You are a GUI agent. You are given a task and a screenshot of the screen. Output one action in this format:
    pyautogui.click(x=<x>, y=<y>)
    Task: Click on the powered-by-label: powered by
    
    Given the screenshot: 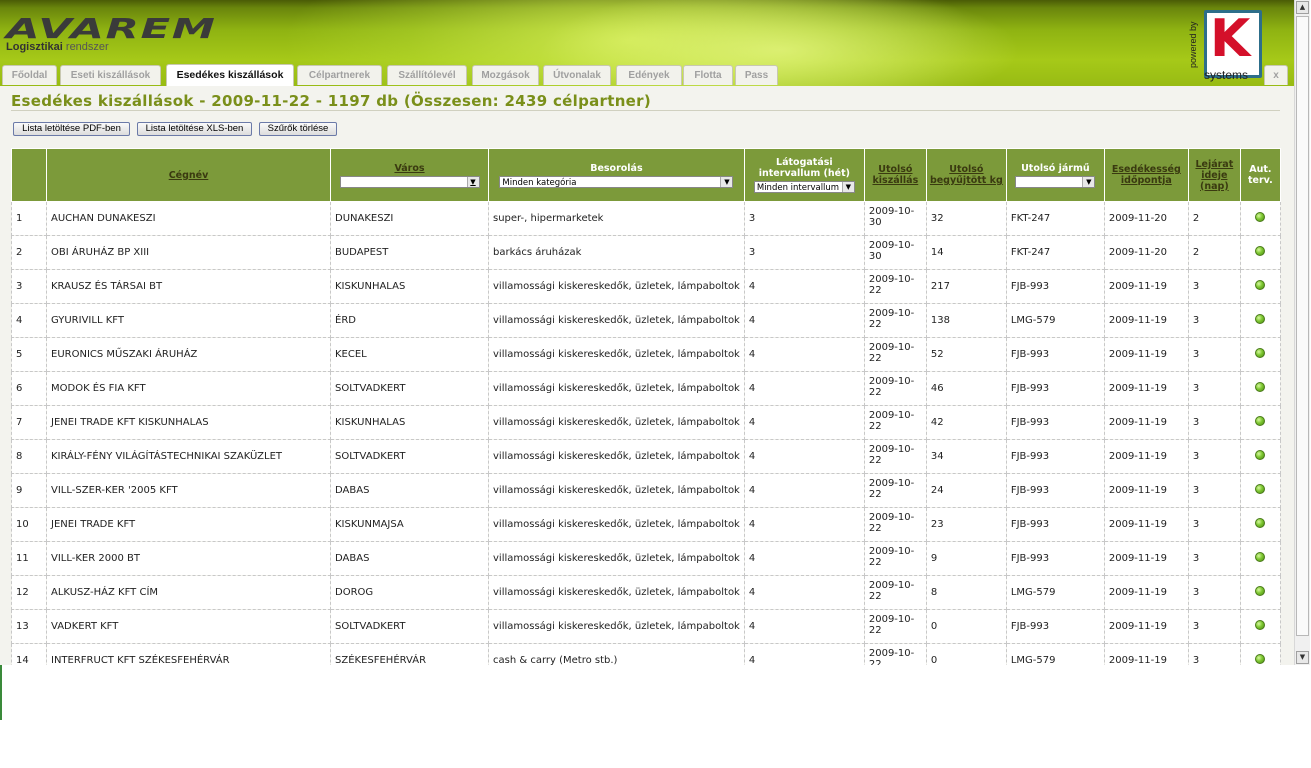 What is the action you would take?
    pyautogui.click(x=1193, y=44)
    